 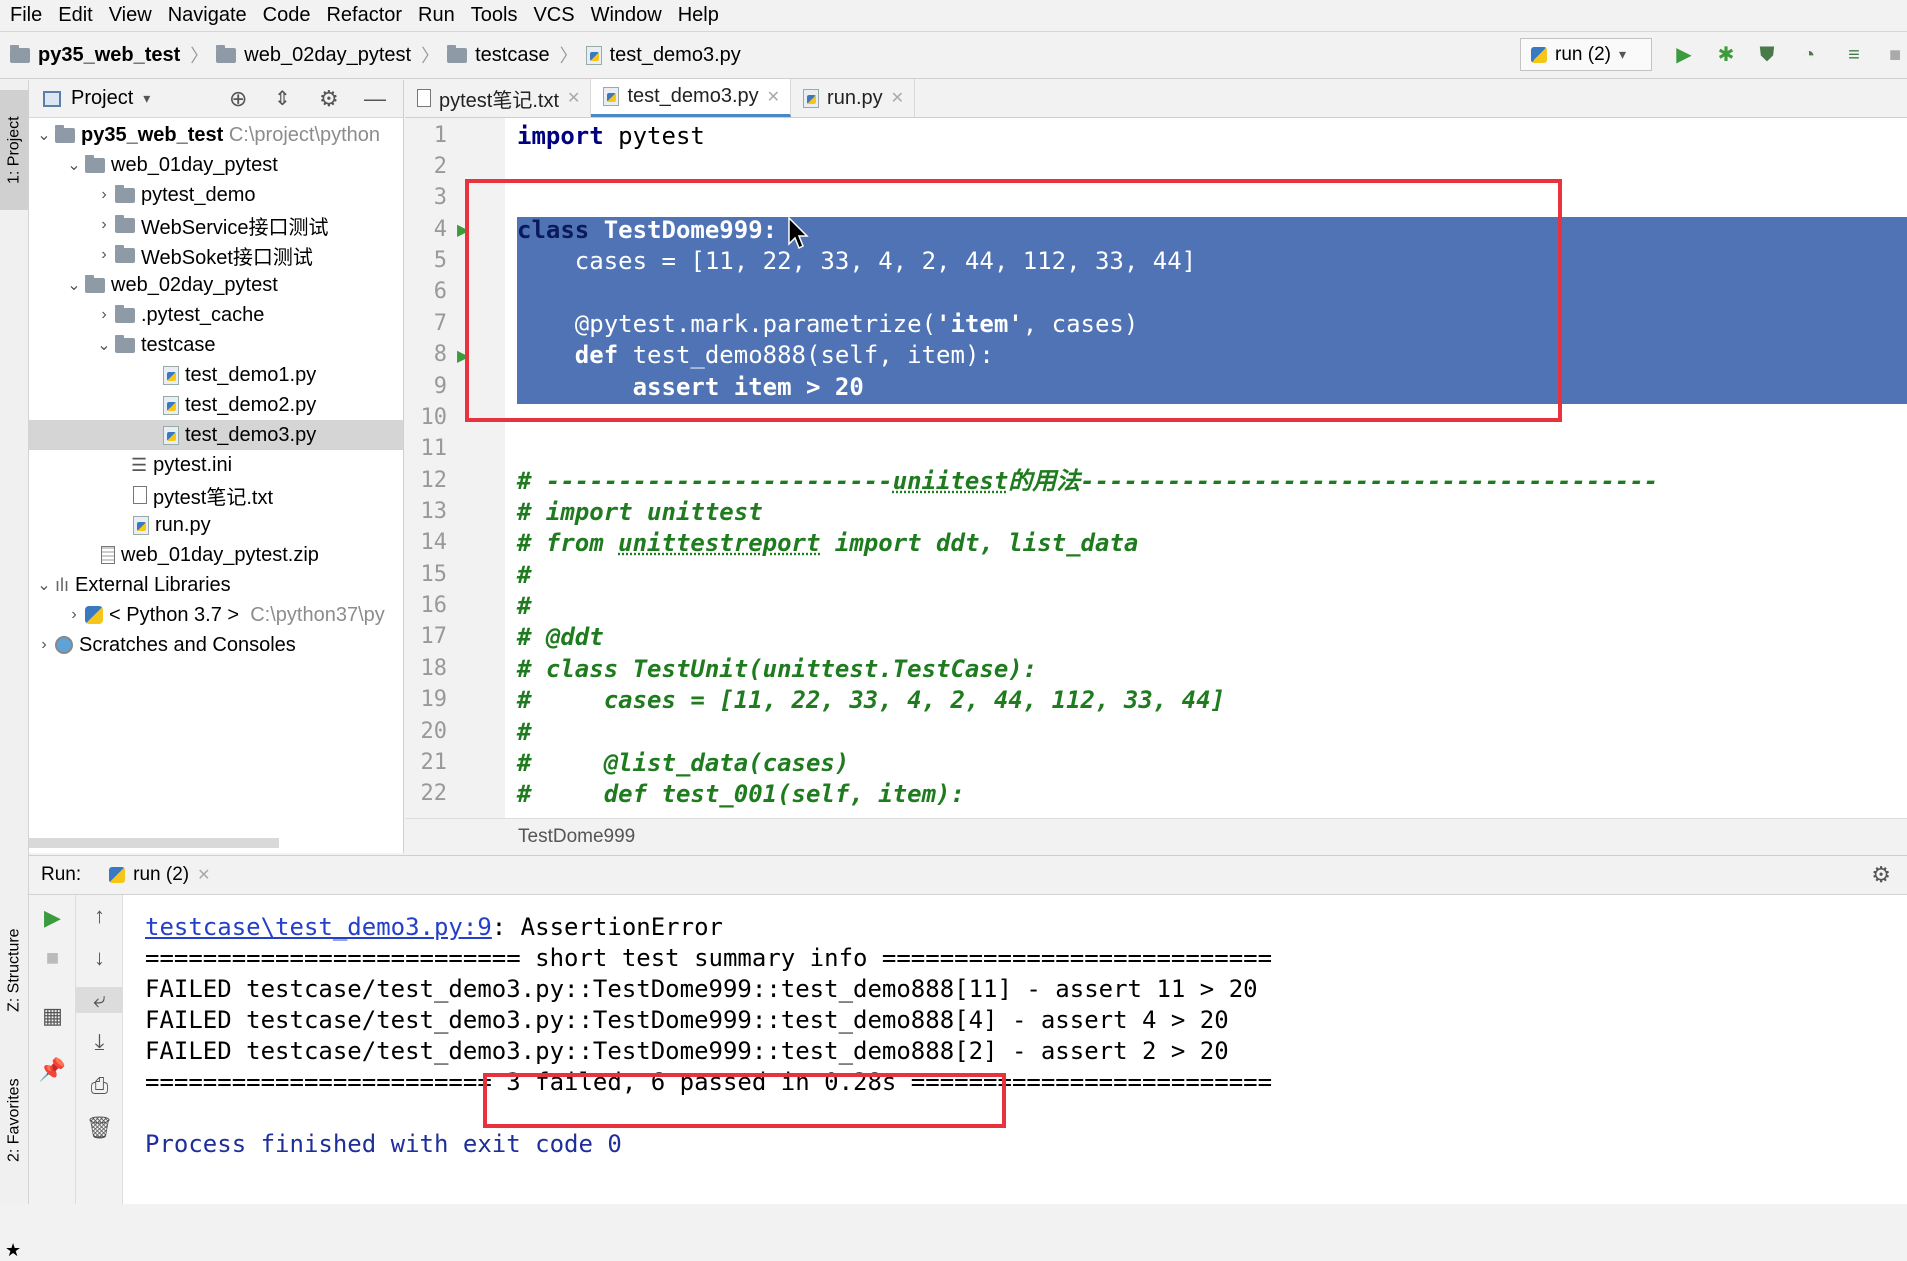 What do you see at coordinates (289, 15) in the screenshot?
I see `menu-code: Code` at bounding box center [289, 15].